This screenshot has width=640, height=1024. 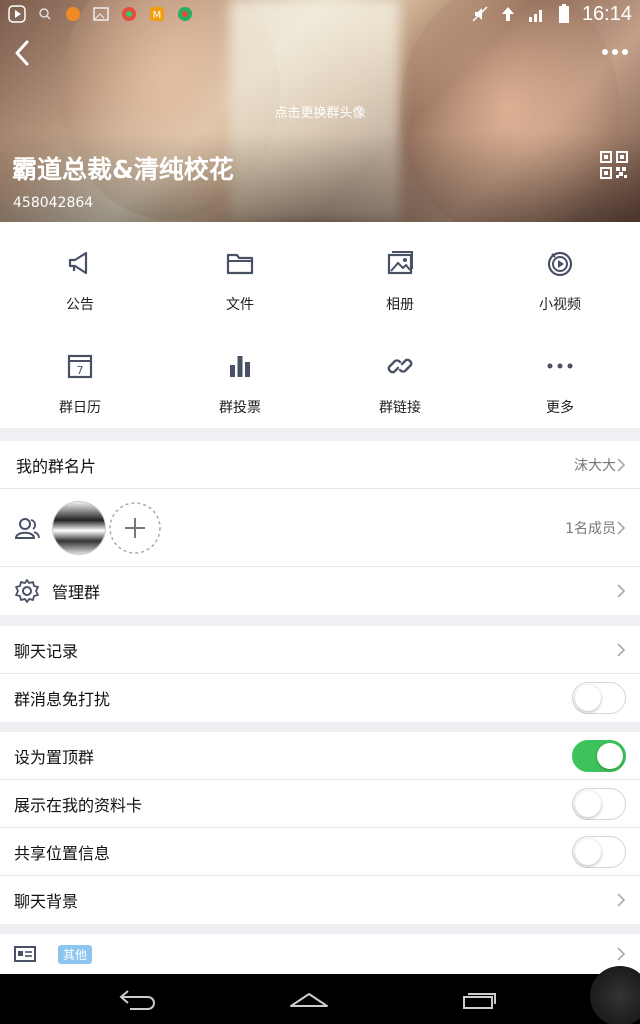 I want to click on back-nav-icon, so click(x=138, y=999).